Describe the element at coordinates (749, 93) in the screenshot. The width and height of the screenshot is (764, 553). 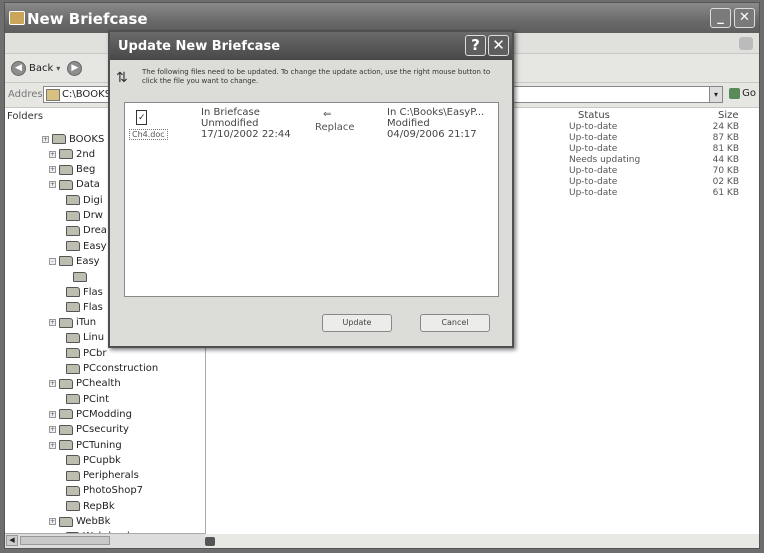
I see `go-label: Go` at that location.